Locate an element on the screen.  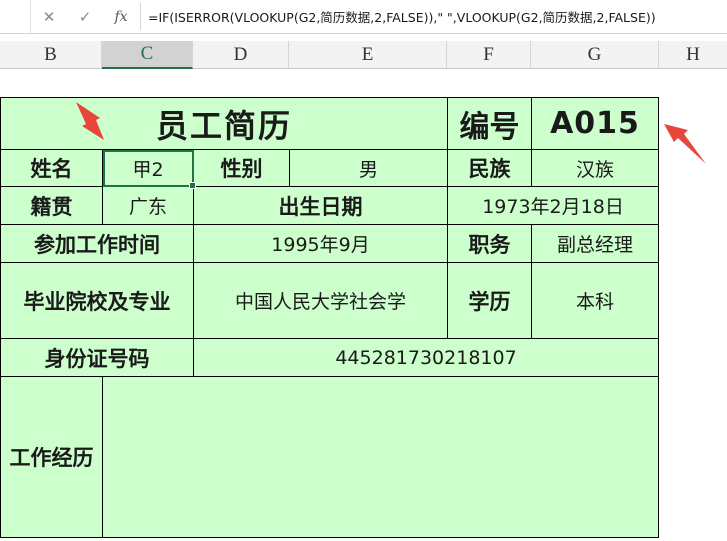
school-value: 中国人民大学社会学 is located at coordinates (320, 300).